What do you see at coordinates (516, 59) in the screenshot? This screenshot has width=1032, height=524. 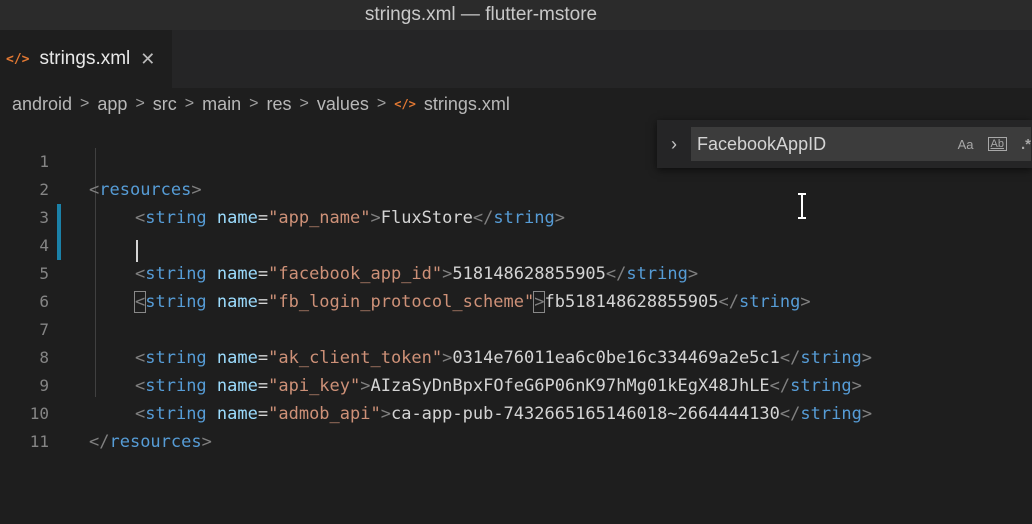 I see `tab-bar: </> strings.xml ✕` at bounding box center [516, 59].